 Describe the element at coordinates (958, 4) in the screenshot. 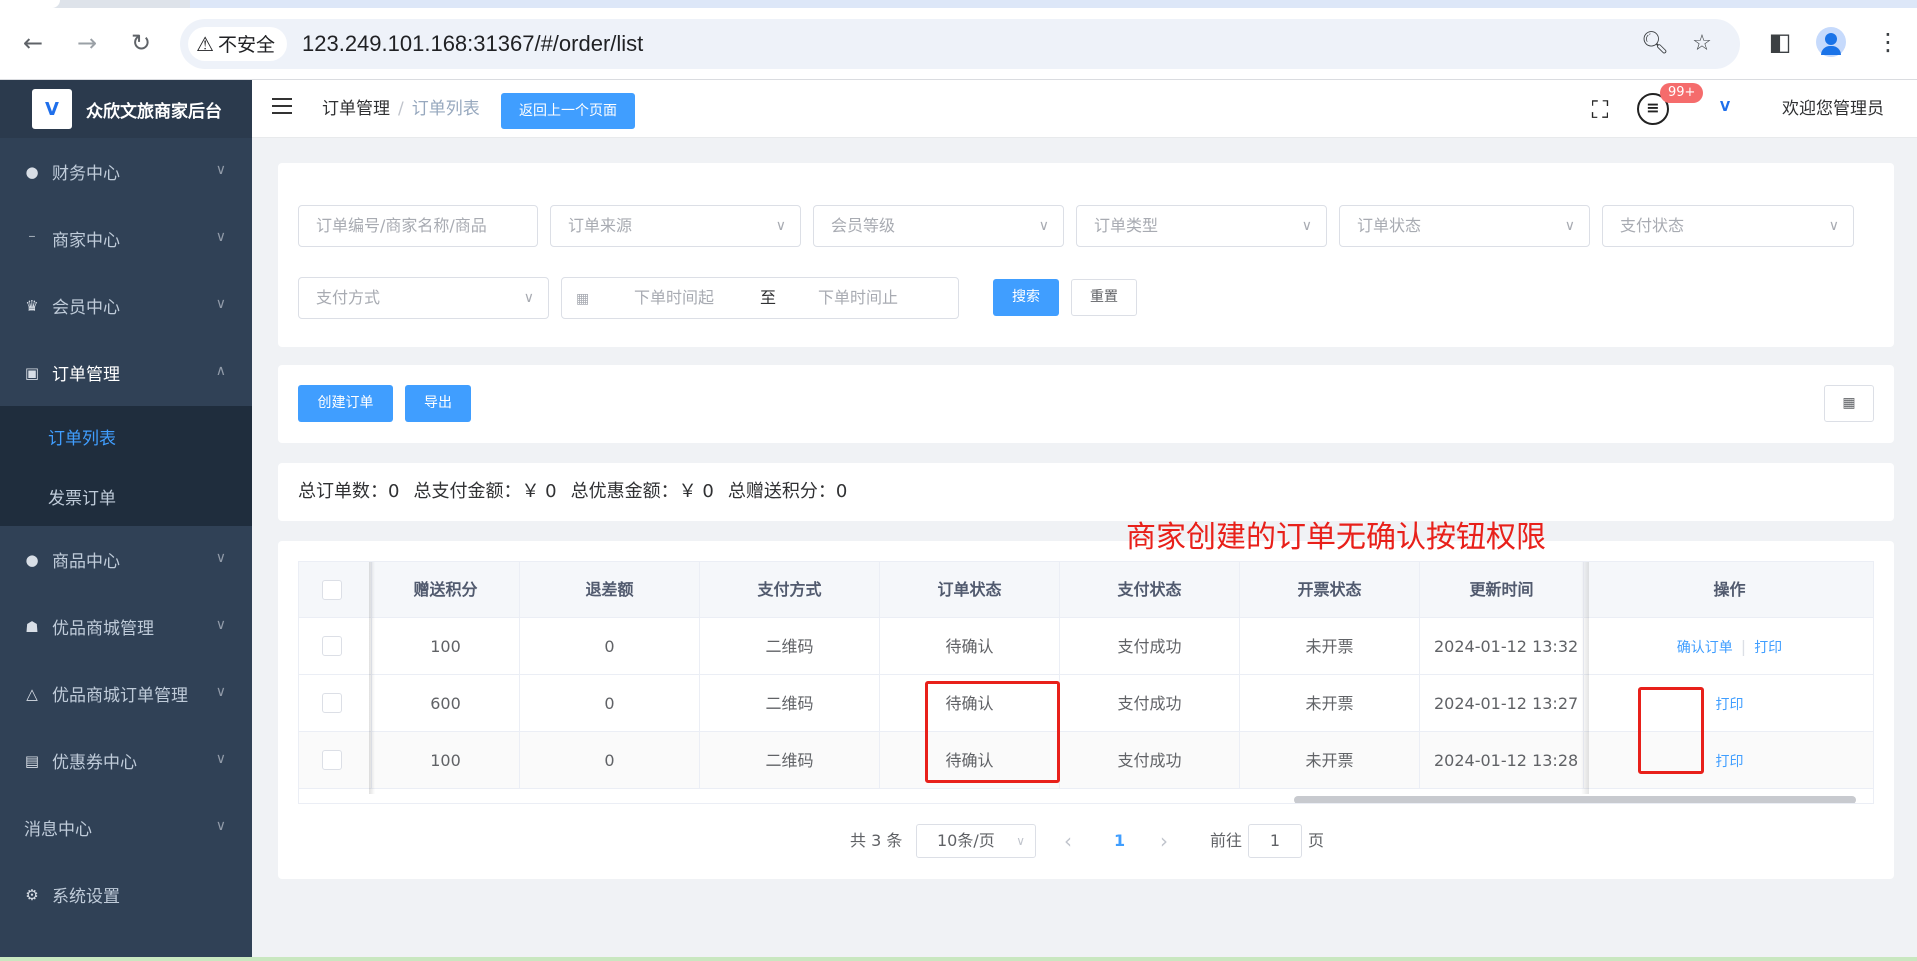

I see `tab-strip` at that location.